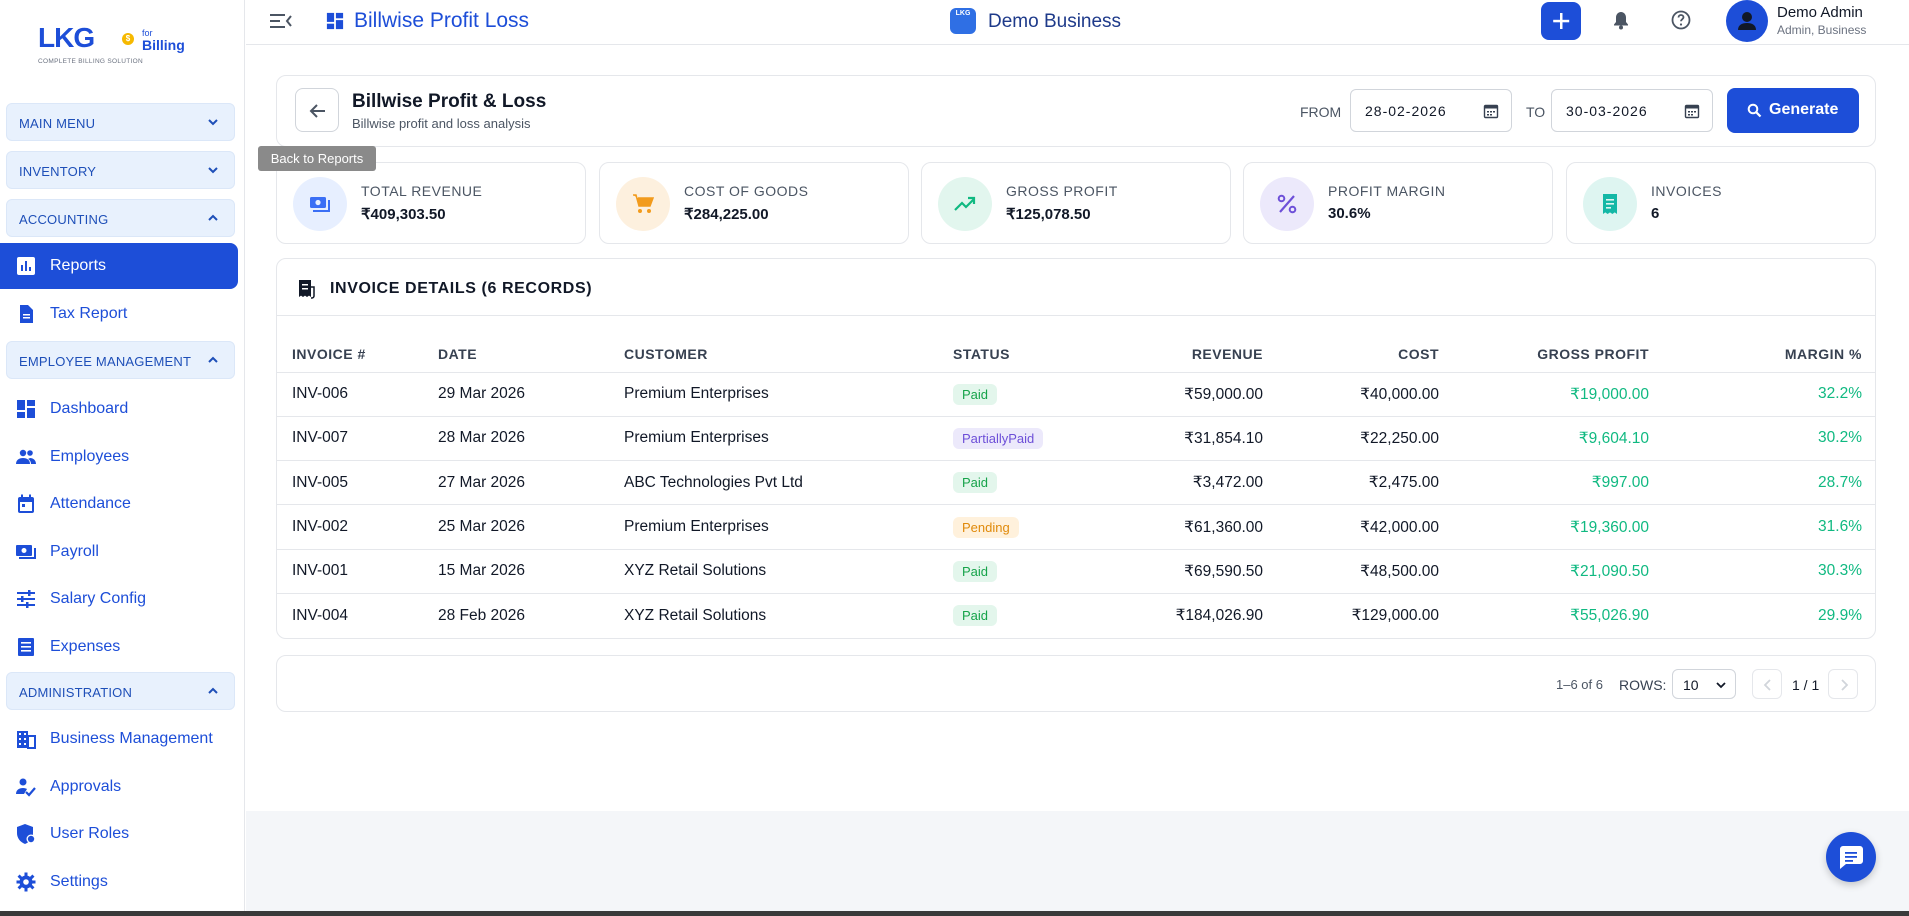  Describe the element at coordinates (1028, 483) in the screenshot. I see `cell-status: Paid` at that location.